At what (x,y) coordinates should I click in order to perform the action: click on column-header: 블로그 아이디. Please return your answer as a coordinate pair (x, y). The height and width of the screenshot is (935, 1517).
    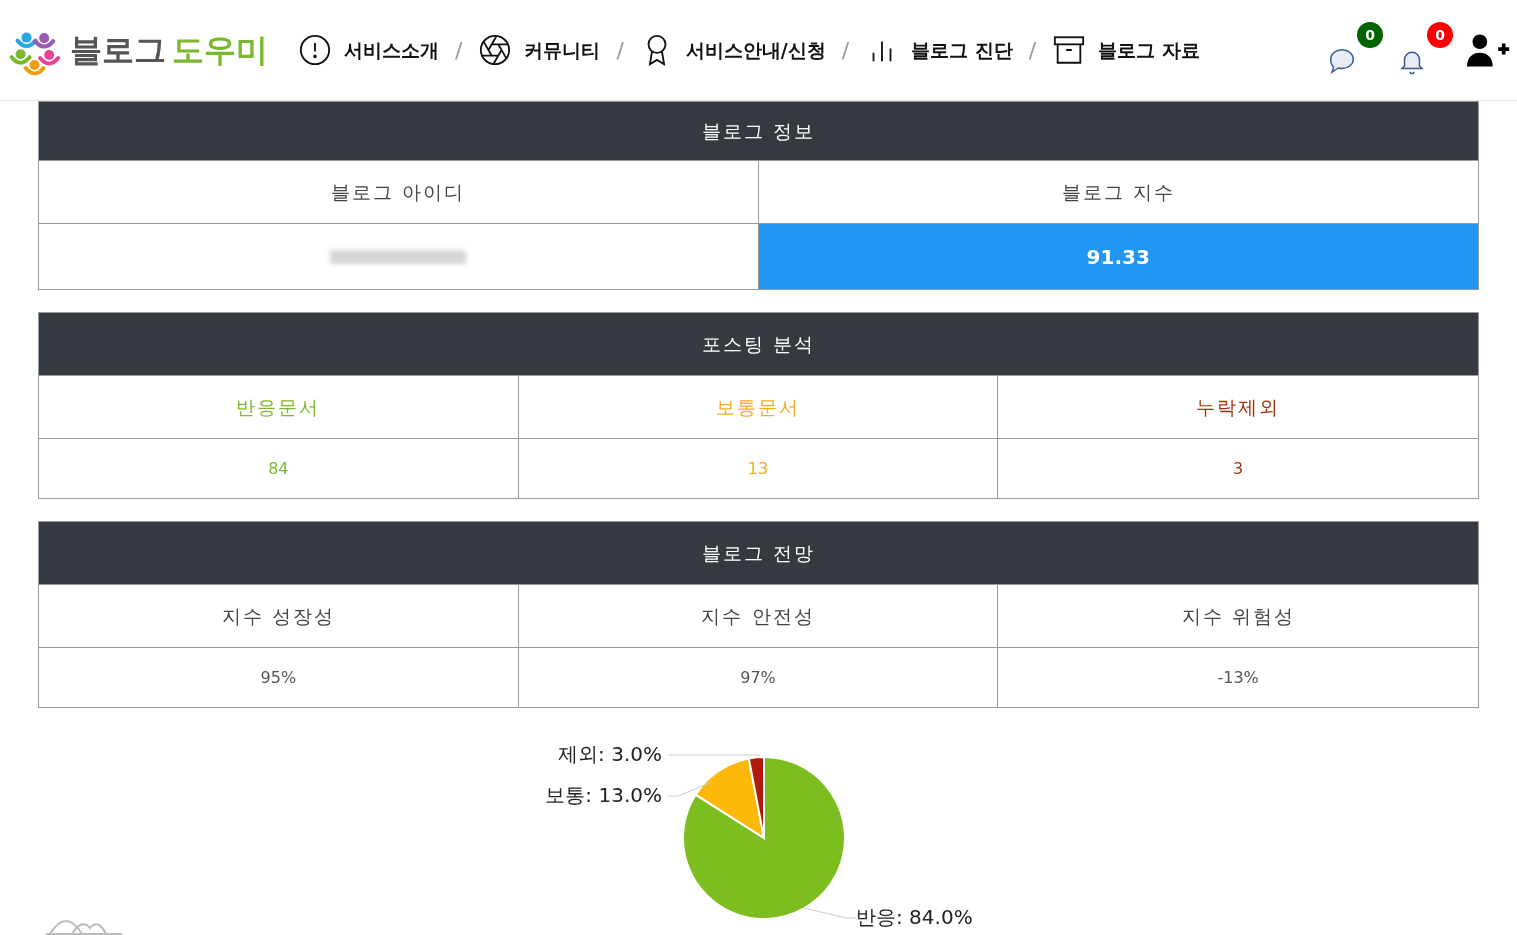
    Looking at the image, I should click on (399, 192).